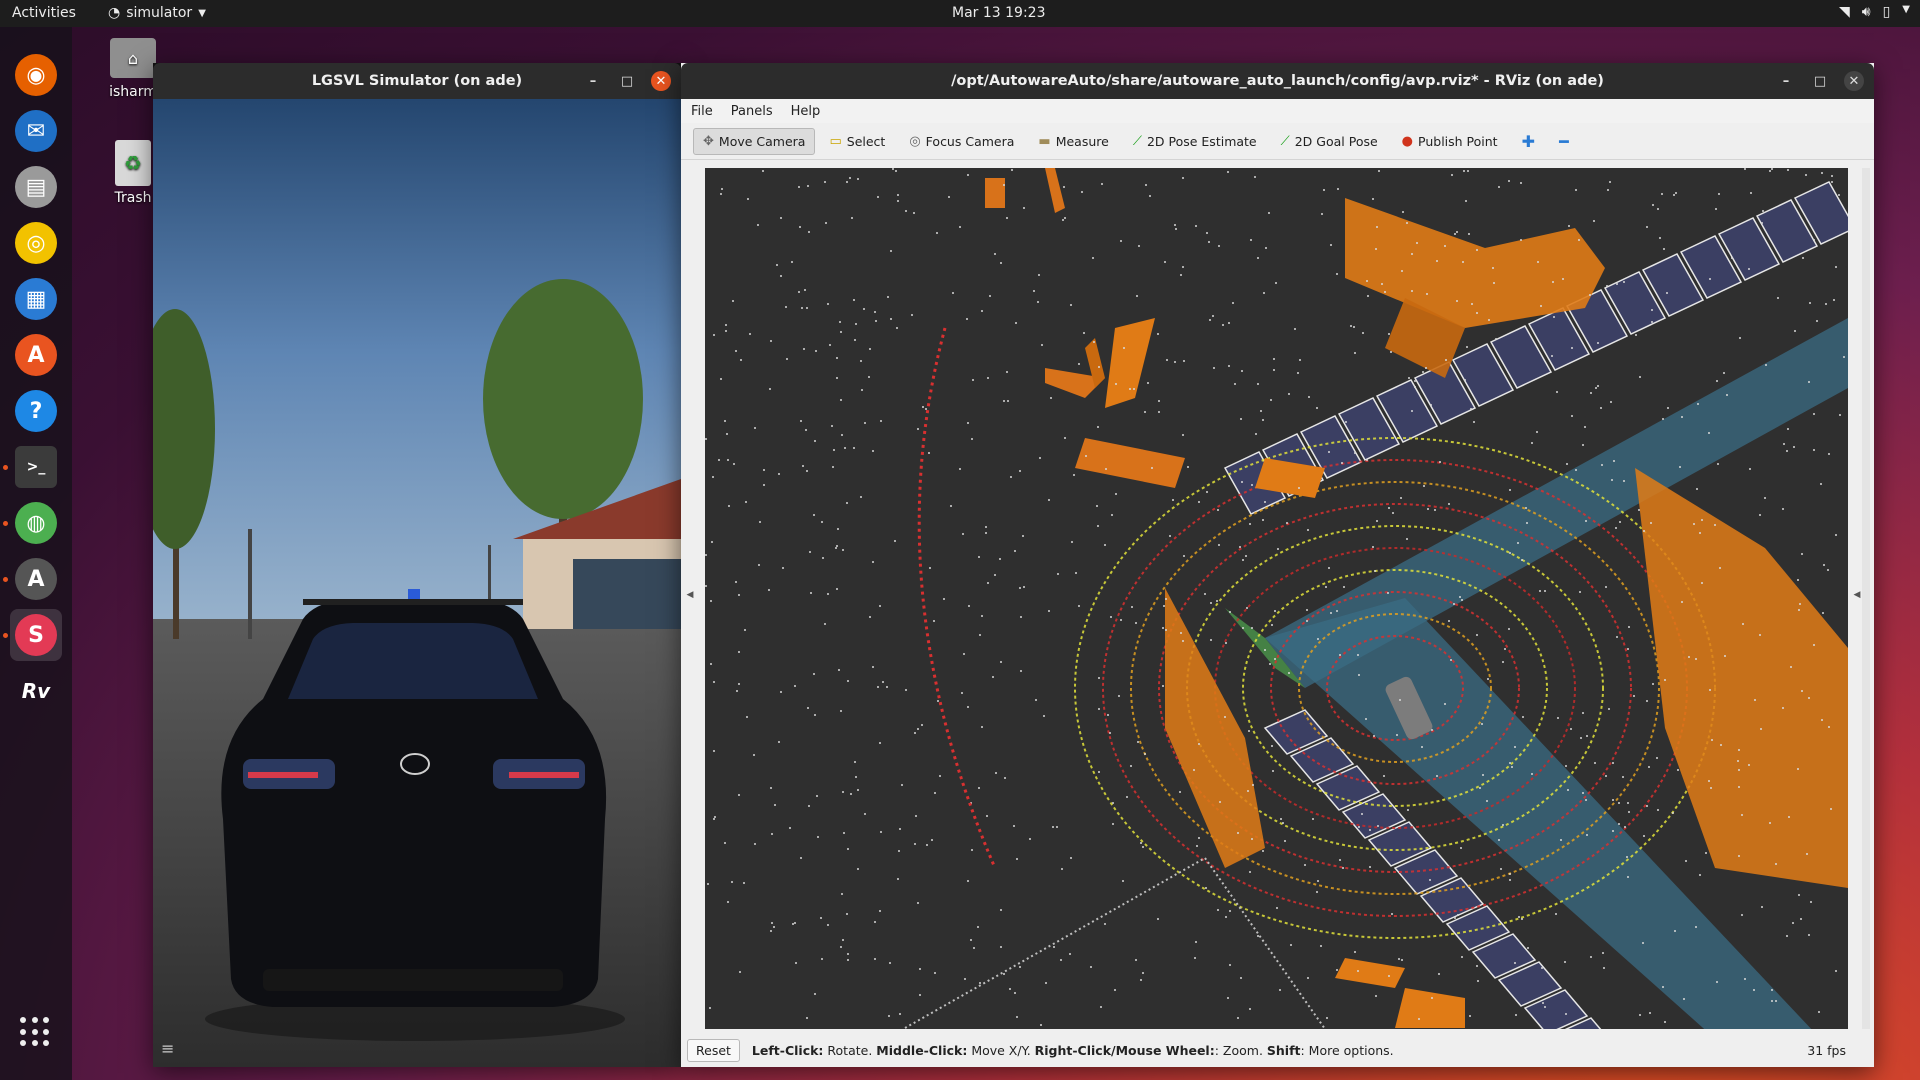 This screenshot has height=1080, width=1920. I want to click on help-key: Right-Click/Mouse Wheel:, so click(1124, 1050).